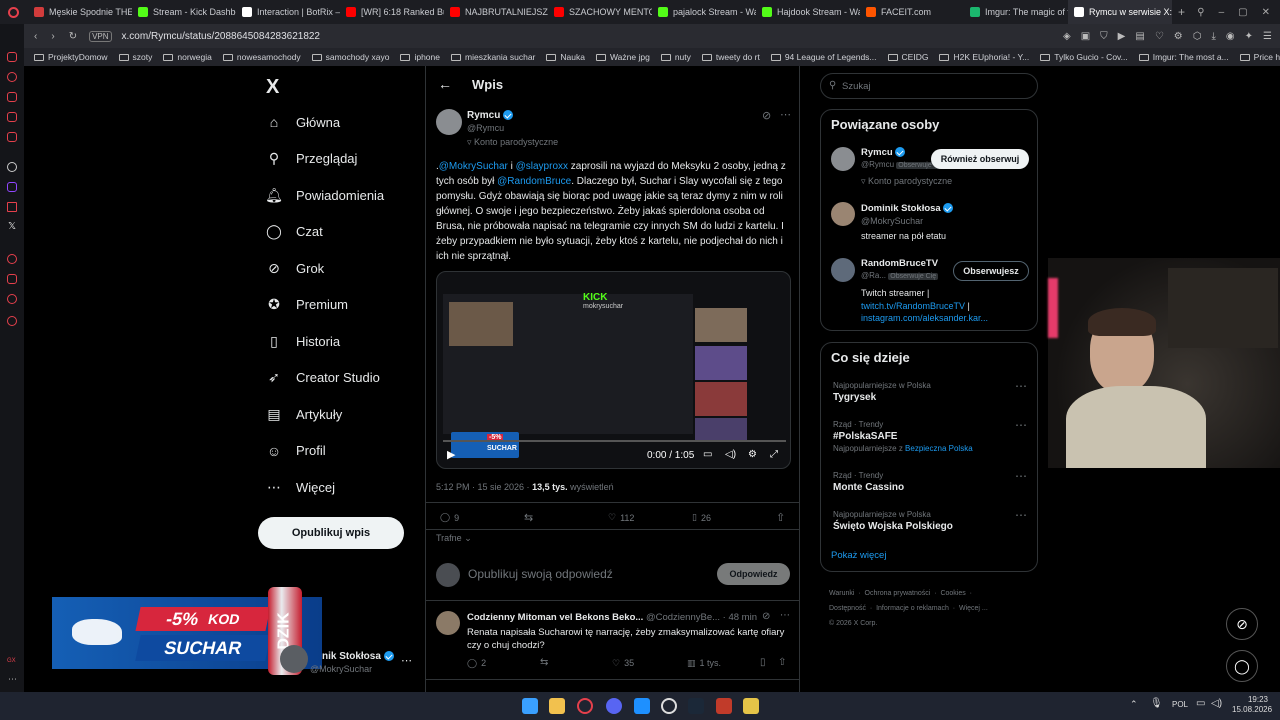  I want to click on reply-submit-button: Odpowiedz, so click(753, 574).